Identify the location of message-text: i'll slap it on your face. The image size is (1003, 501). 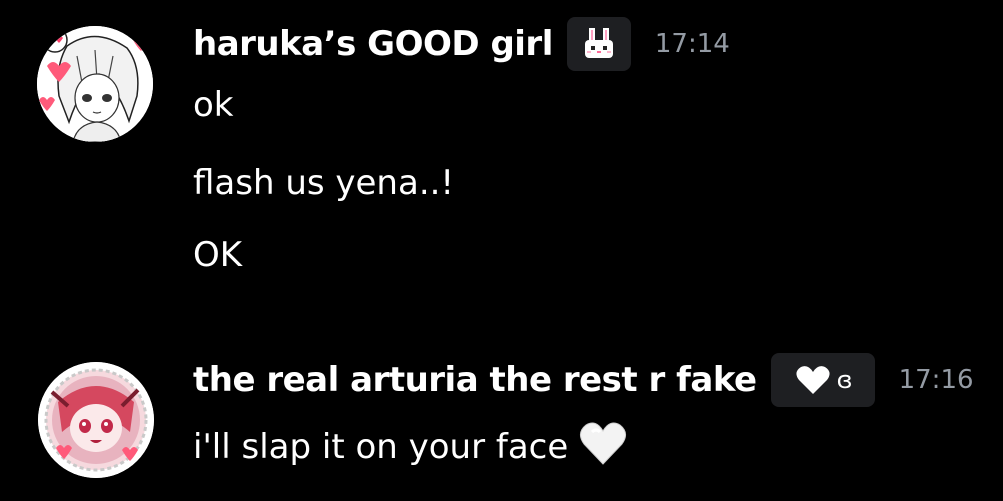
(410, 447).